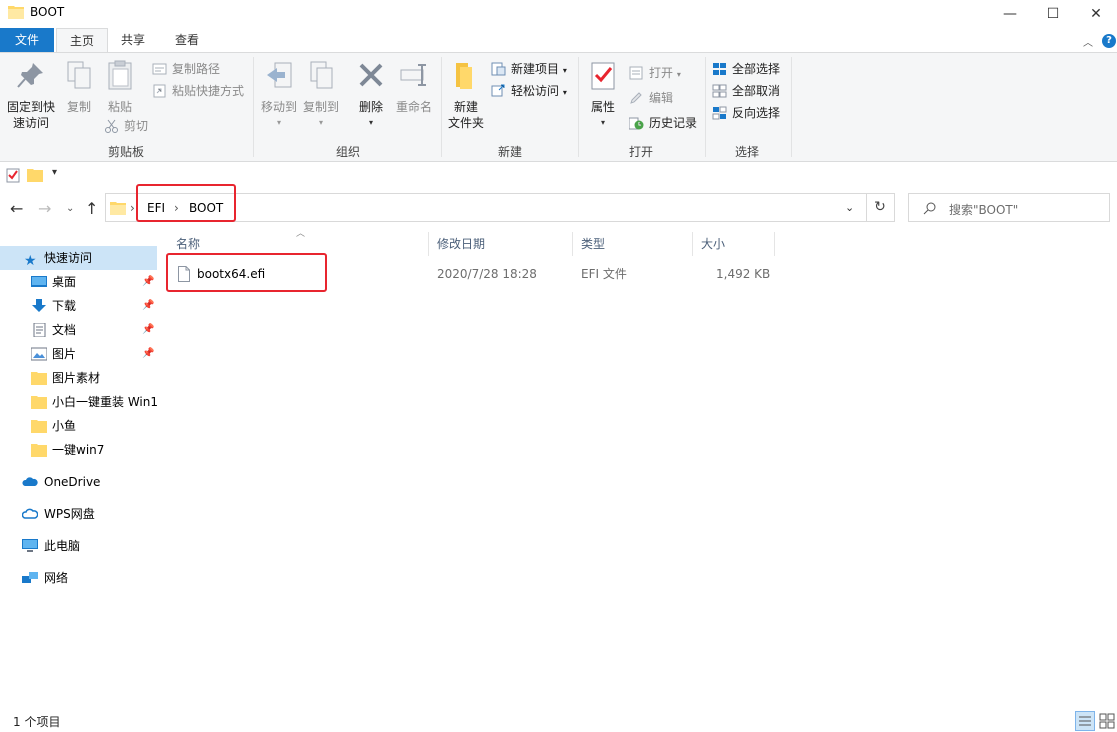  What do you see at coordinates (487, 274) in the screenshot?
I see `file-modified: 2020/7/28 18:28` at bounding box center [487, 274].